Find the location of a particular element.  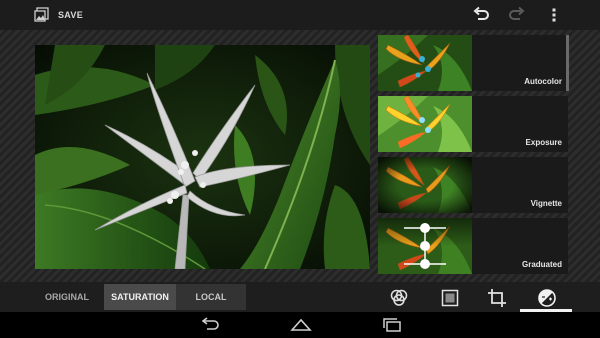

system-navigation-bar is located at coordinates (300, 325).